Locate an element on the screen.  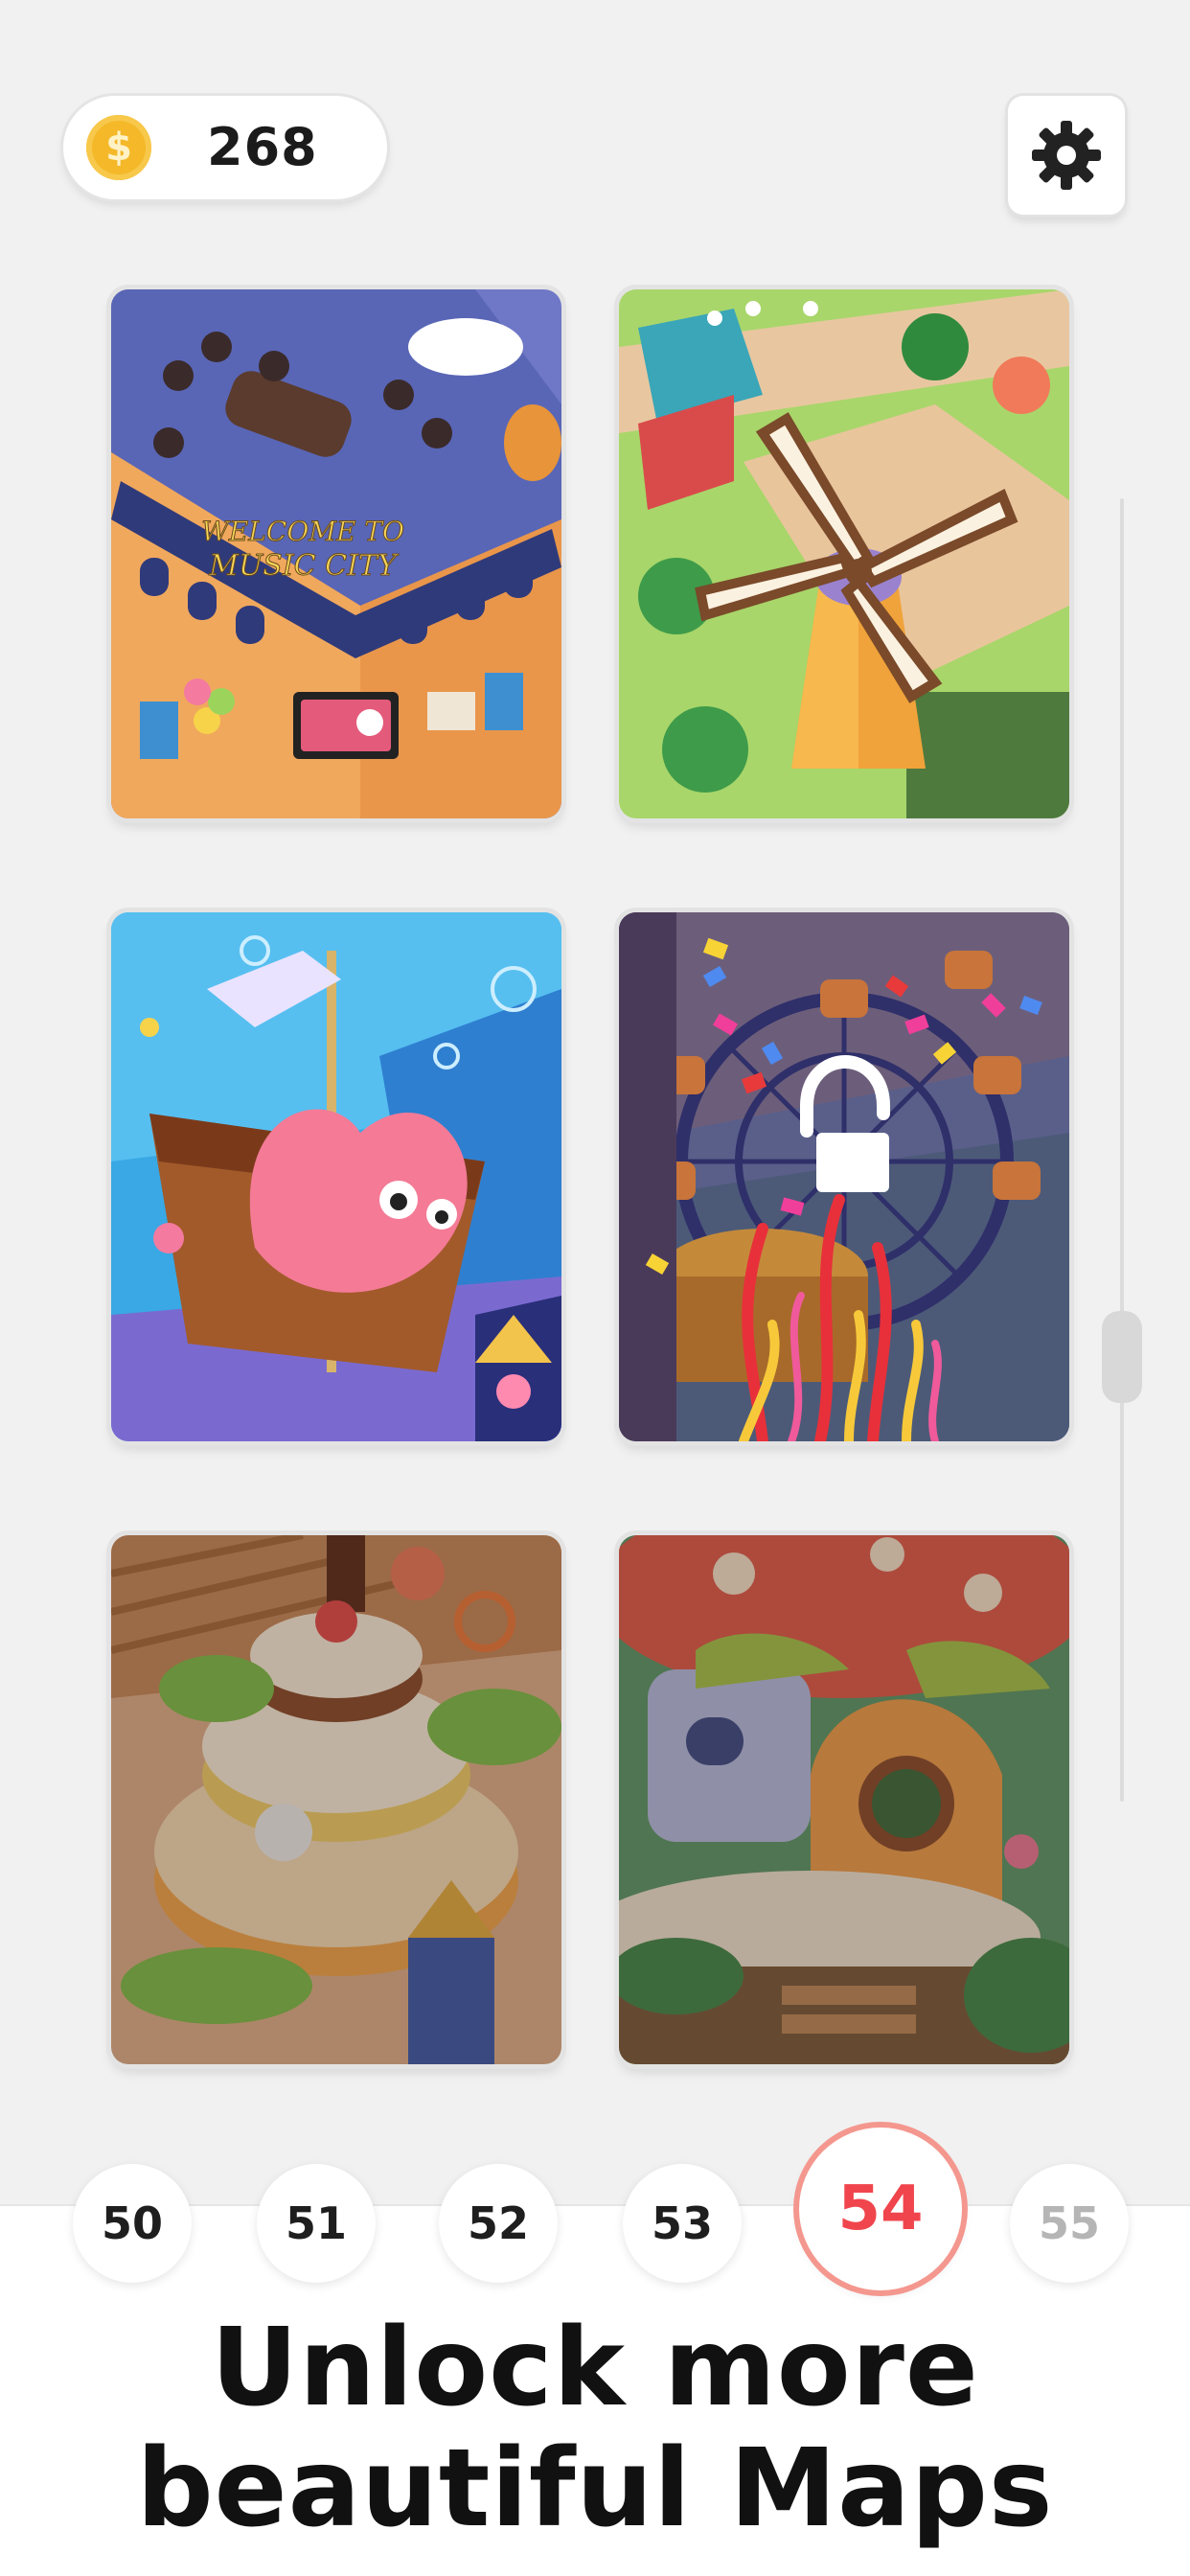
map-tile-music-city: WELCOME TO MUSIC CITY is located at coordinates (336, 553).